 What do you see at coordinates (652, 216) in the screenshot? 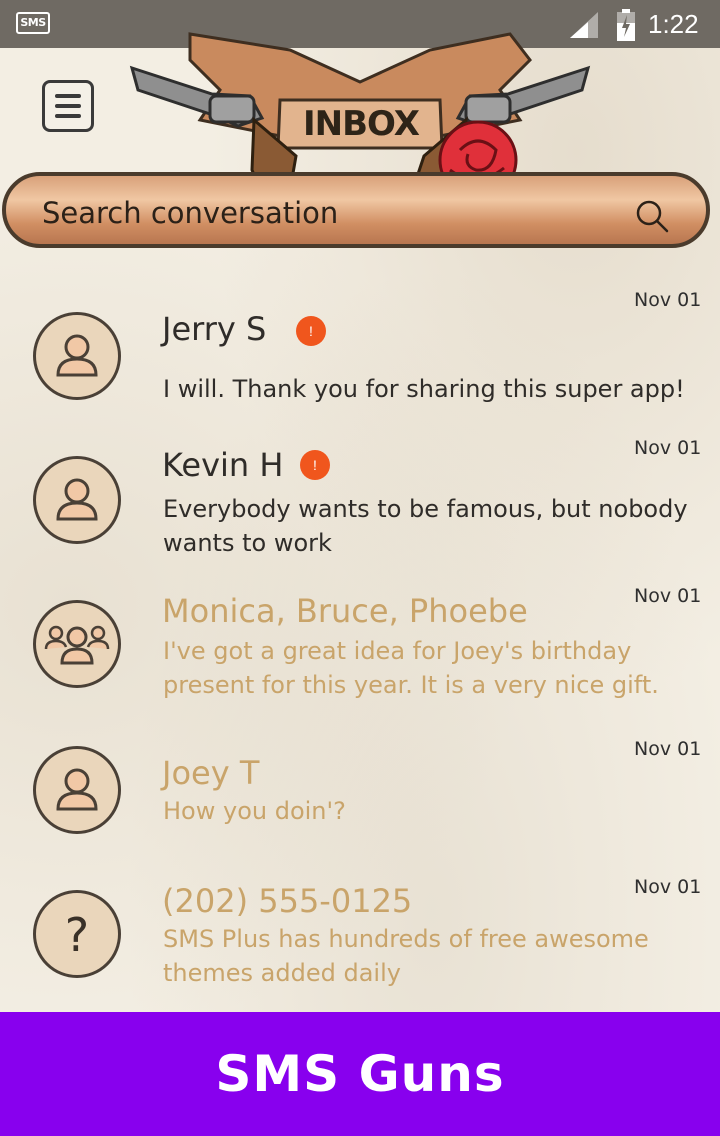
I see `search-icon` at bounding box center [652, 216].